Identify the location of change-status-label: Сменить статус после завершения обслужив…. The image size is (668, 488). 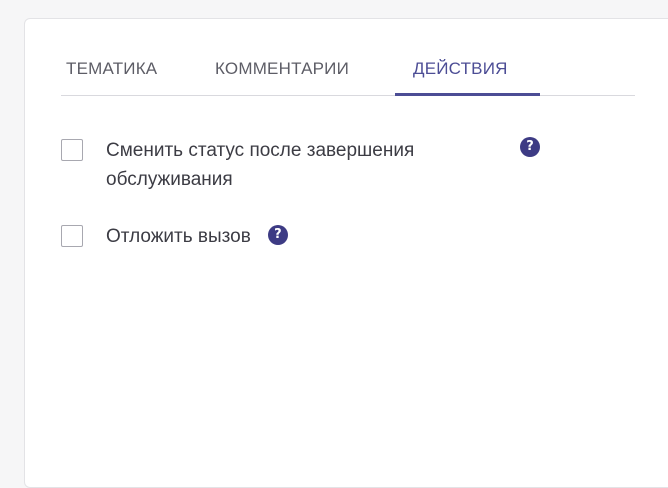
(260, 165).